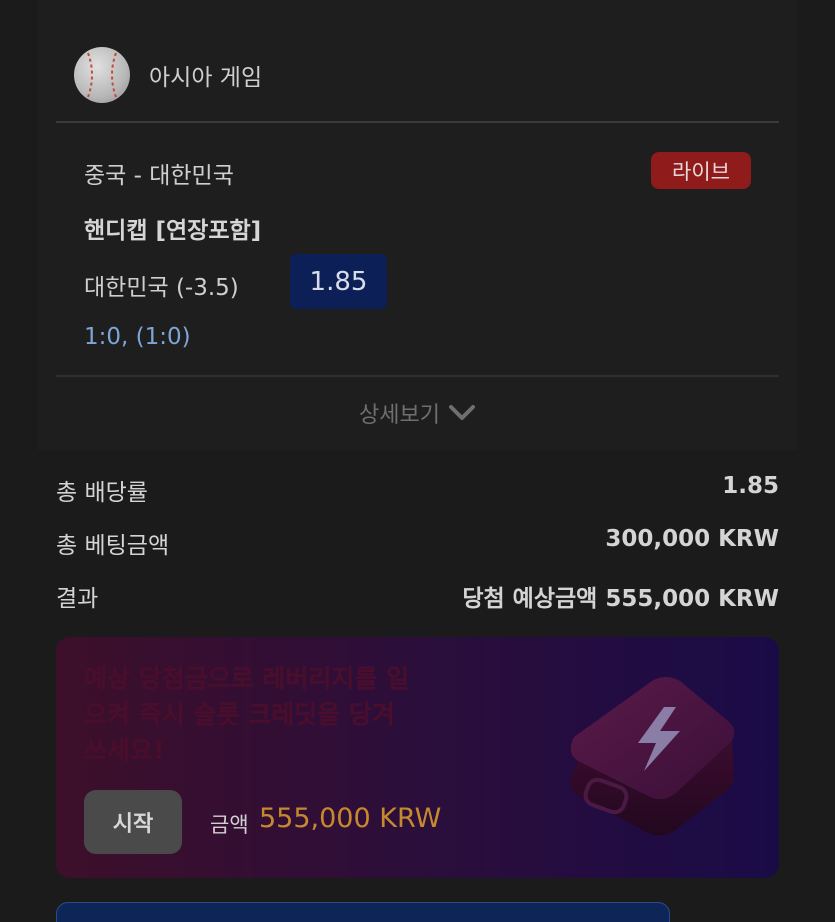  Describe the element at coordinates (350, 818) in the screenshot. I see `amount-value: 555,000 KRW` at that location.